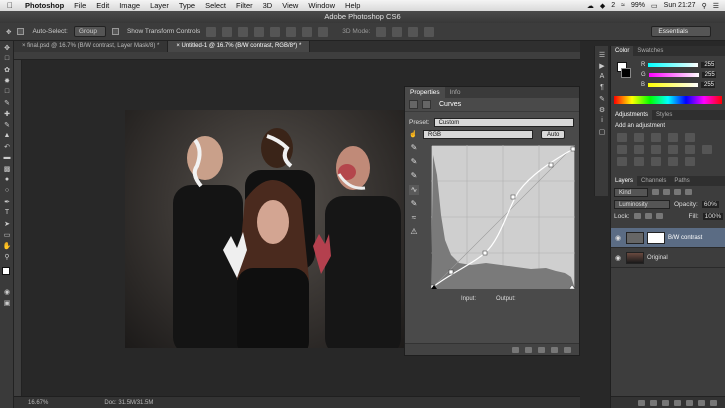 The image size is (725, 408). I want to click on tab-paths: Paths, so click(681, 181).